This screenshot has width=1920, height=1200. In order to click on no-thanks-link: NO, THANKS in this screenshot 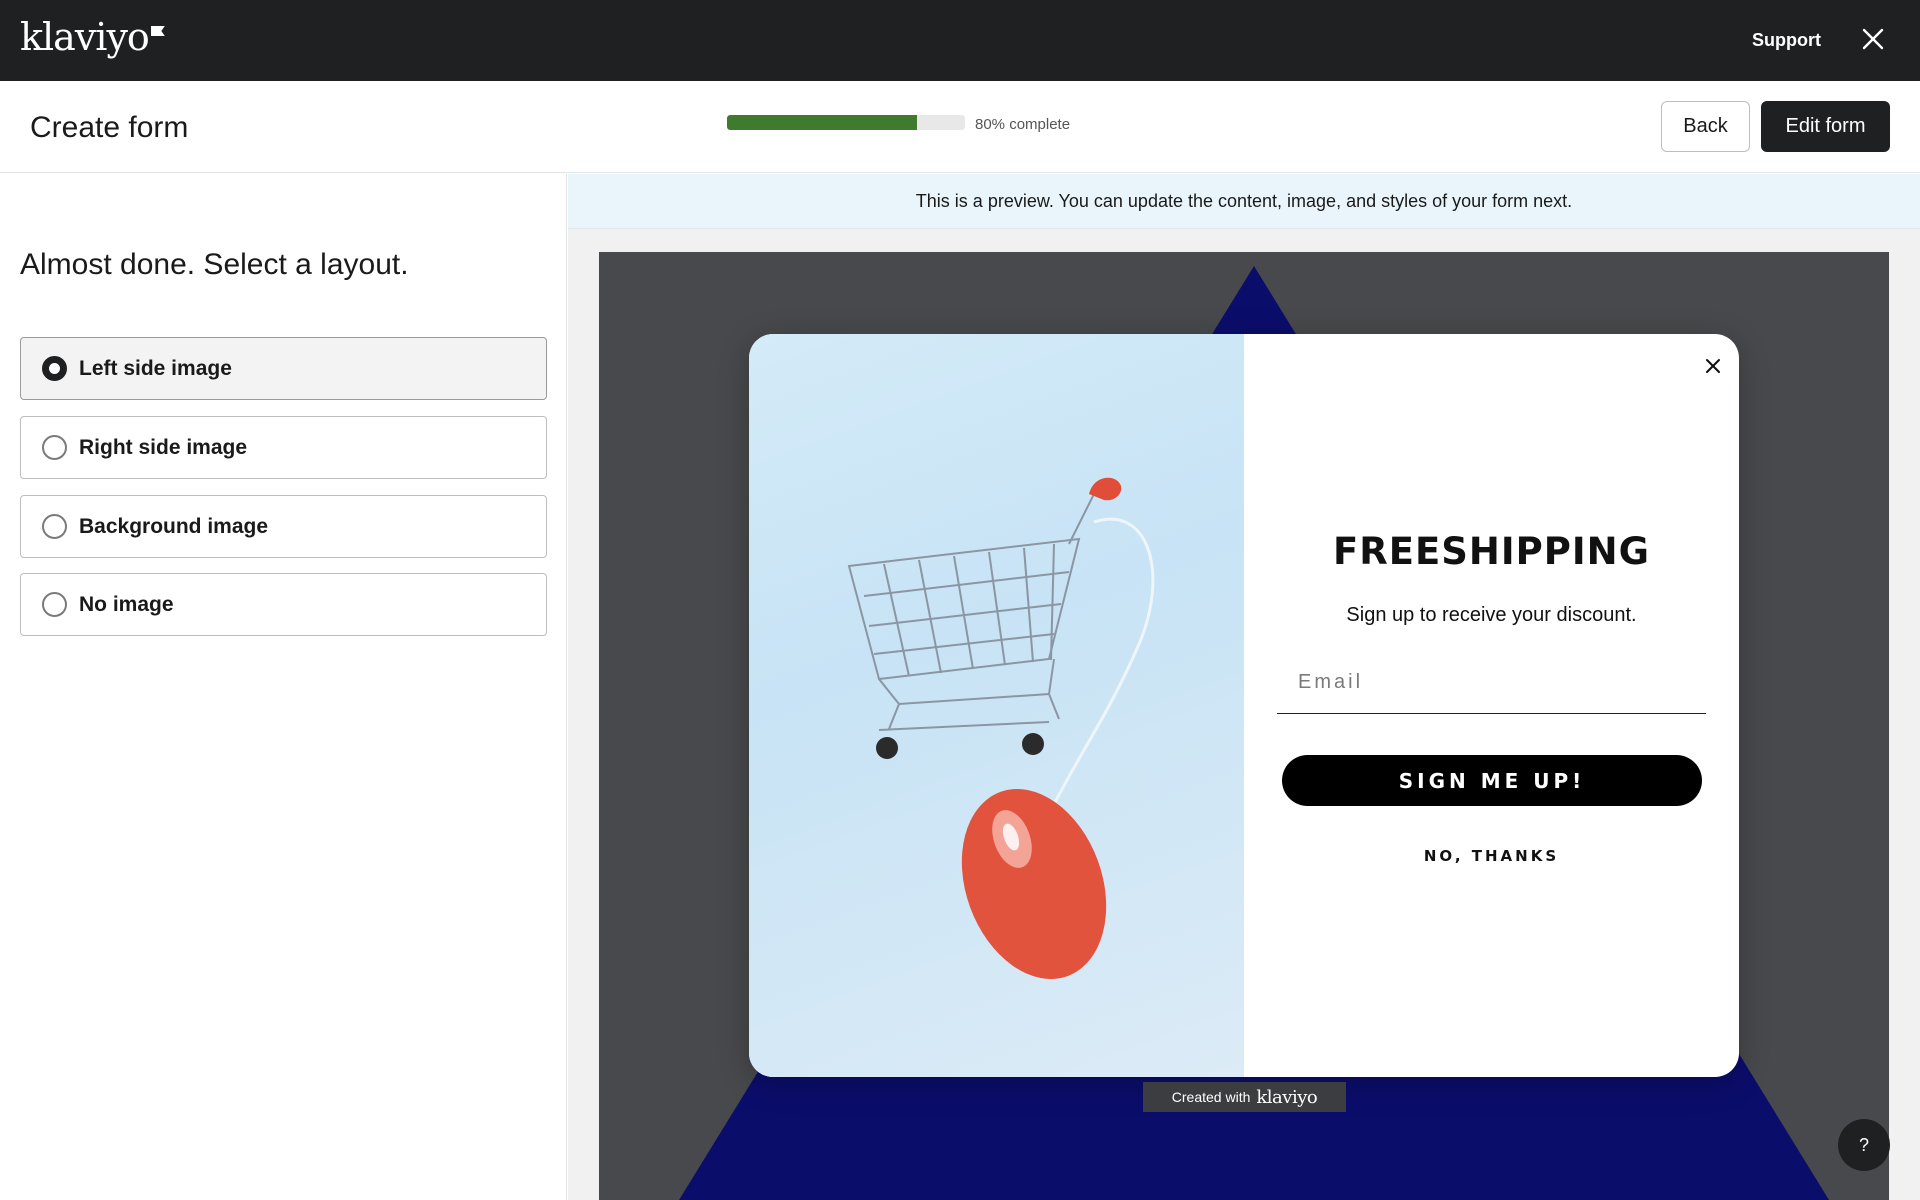, I will do `click(1491, 856)`.